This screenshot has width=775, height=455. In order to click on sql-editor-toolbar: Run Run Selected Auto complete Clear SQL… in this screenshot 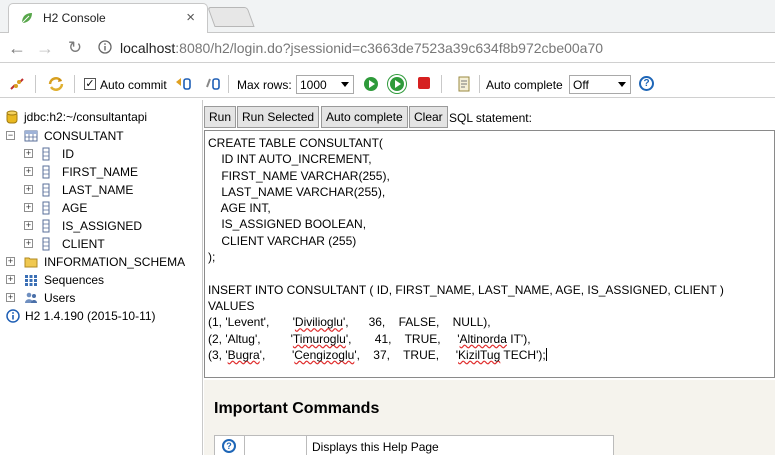, I will do `click(489, 118)`.